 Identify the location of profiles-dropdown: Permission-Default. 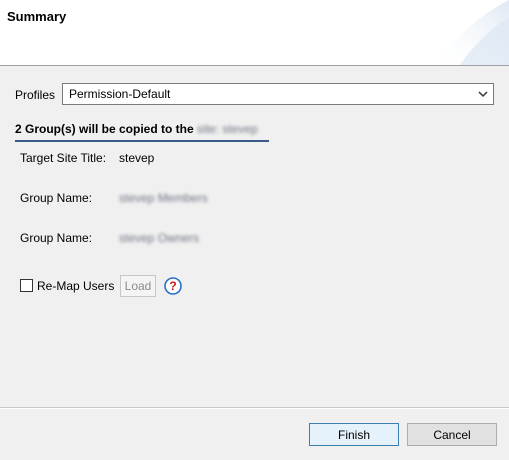
(278, 94).